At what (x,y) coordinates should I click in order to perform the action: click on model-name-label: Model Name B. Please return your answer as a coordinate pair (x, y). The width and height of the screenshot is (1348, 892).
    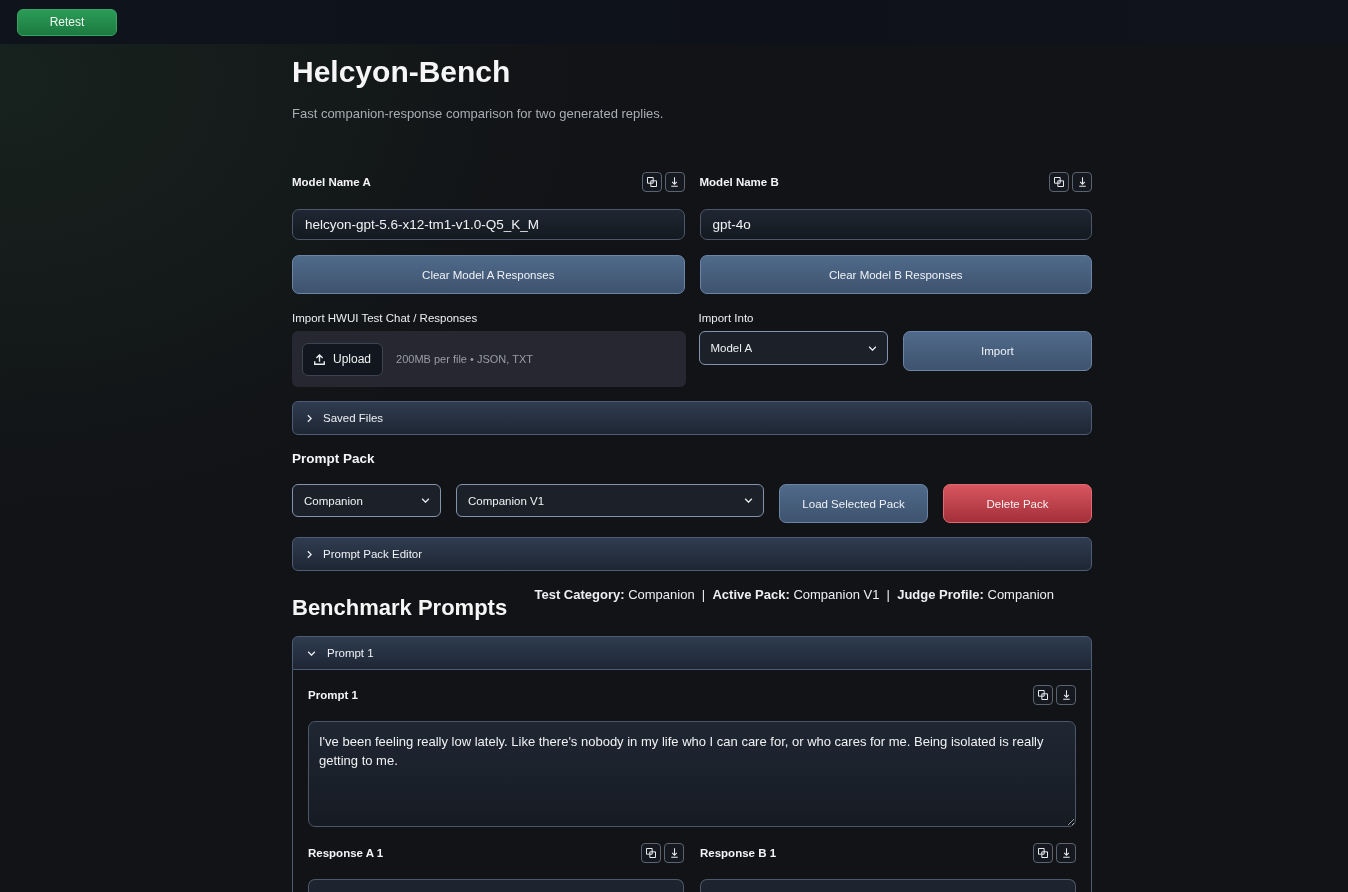
    Looking at the image, I should click on (739, 182).